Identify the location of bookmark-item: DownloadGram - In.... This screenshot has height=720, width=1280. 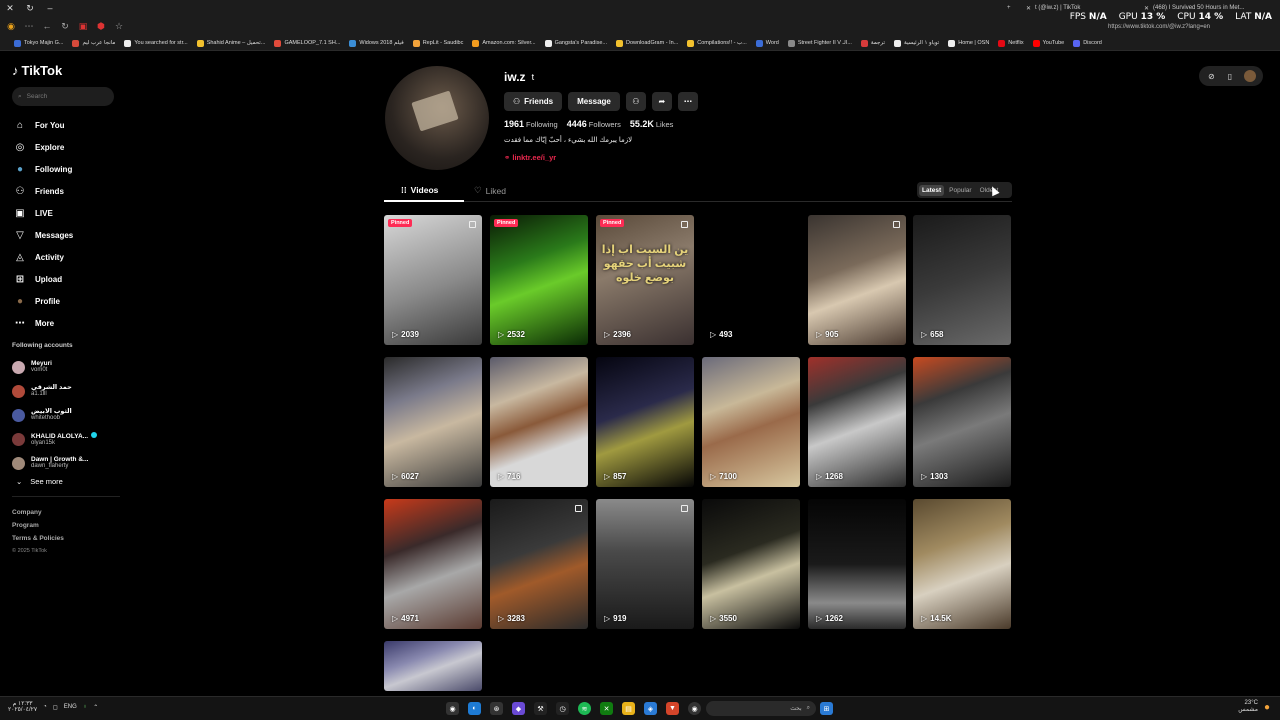
(646, 43).